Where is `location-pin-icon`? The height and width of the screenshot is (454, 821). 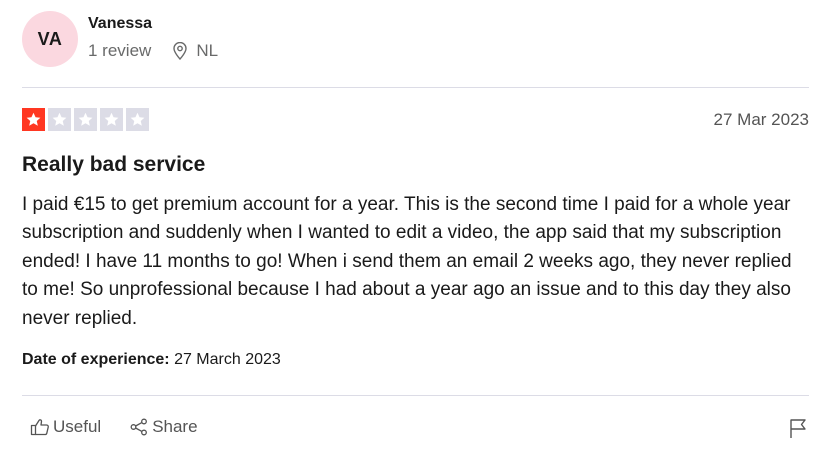 location-pin-icon is located at coordinates (180, 51).